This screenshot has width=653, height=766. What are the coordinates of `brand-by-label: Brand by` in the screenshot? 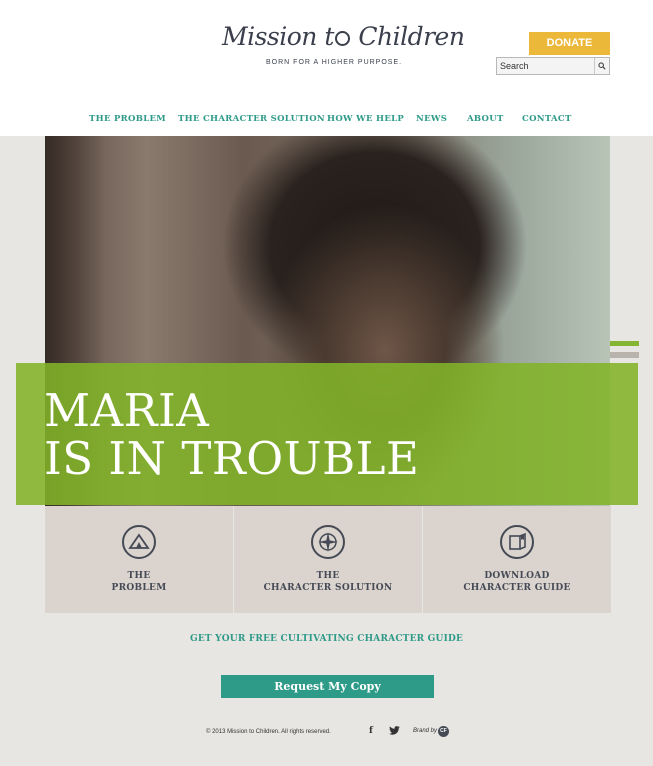 It's located at (425, 731).